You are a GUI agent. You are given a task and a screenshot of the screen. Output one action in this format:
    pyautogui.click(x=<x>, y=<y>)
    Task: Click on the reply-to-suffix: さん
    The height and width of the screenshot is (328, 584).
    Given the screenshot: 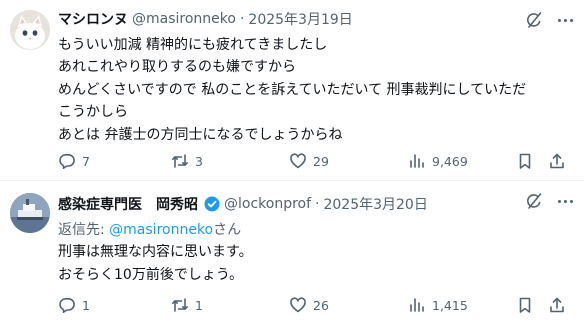 What is the action you would take?
    pyautogui.click(x=227, y=230)
    